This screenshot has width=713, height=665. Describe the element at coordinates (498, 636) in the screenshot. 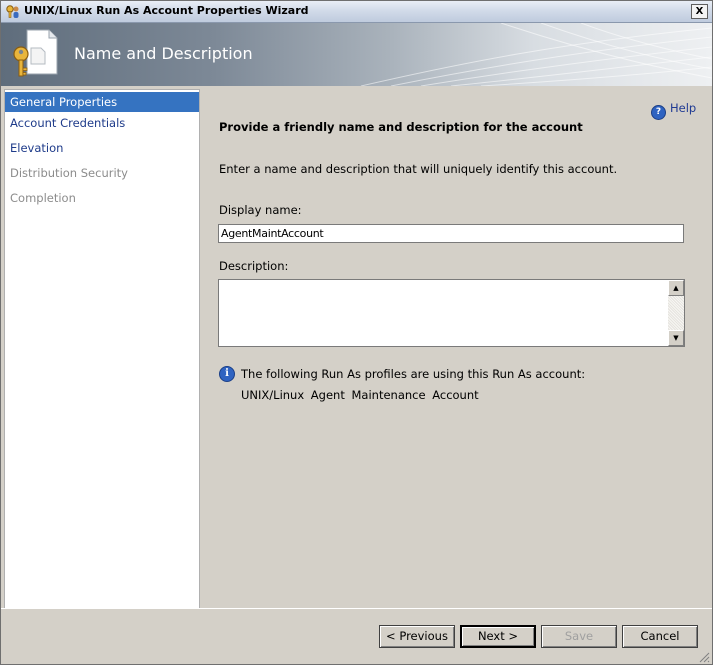

I see `next-button: Next >` at that location.